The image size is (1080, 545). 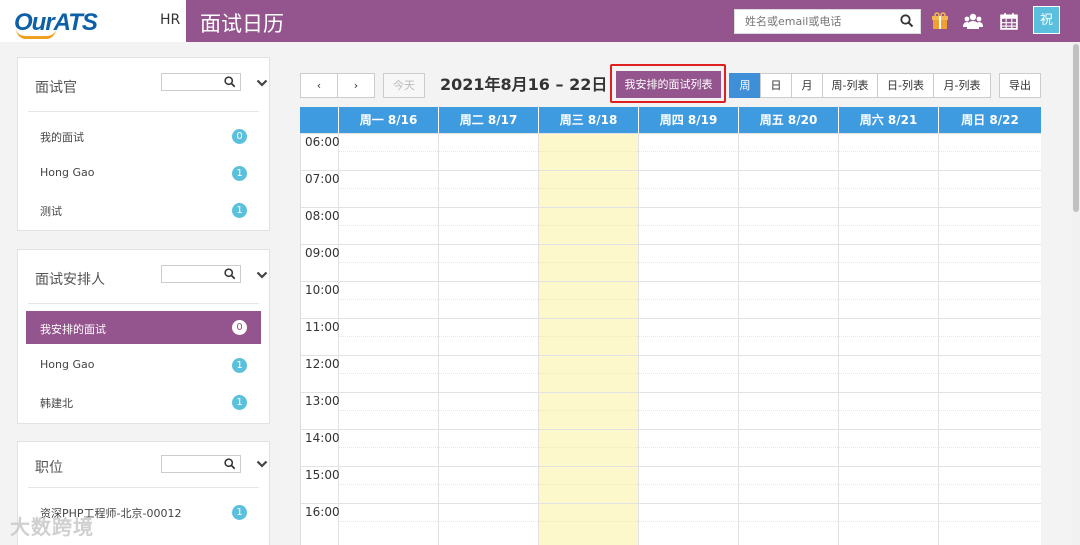 I want to click on view-month-list-button: 月-列表, so click(x=962, y=85).